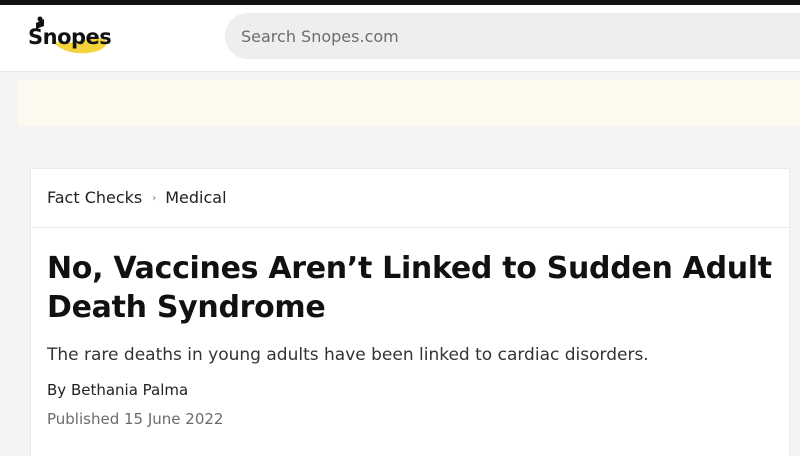 Image resolution: width=800 pixels, height=456 pixels. I want to click on snopes-logo: Snopes, so click(72, 37).